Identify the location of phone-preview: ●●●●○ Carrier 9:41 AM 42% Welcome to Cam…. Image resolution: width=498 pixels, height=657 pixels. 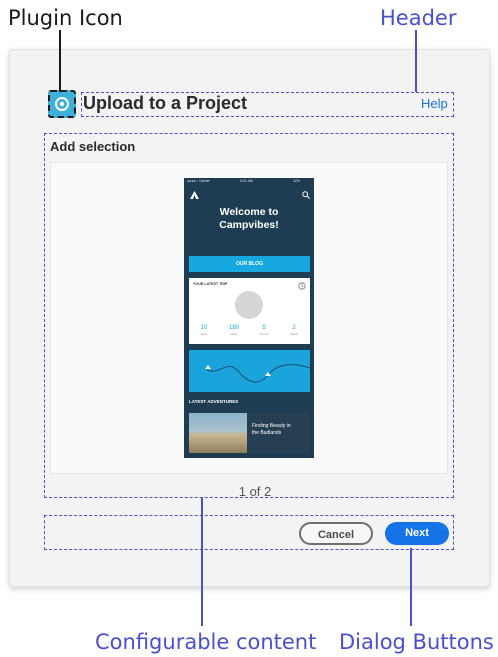
(249, 318).